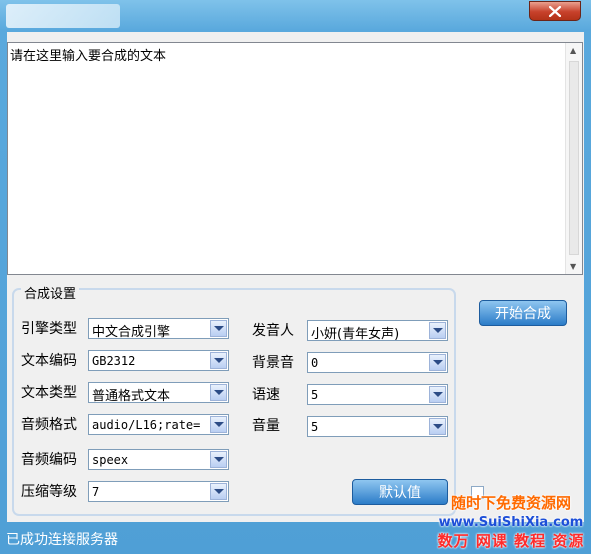  Describe the element at coordinates (315, 427) in the screenshot. I see `volume-value: 5` at that location.